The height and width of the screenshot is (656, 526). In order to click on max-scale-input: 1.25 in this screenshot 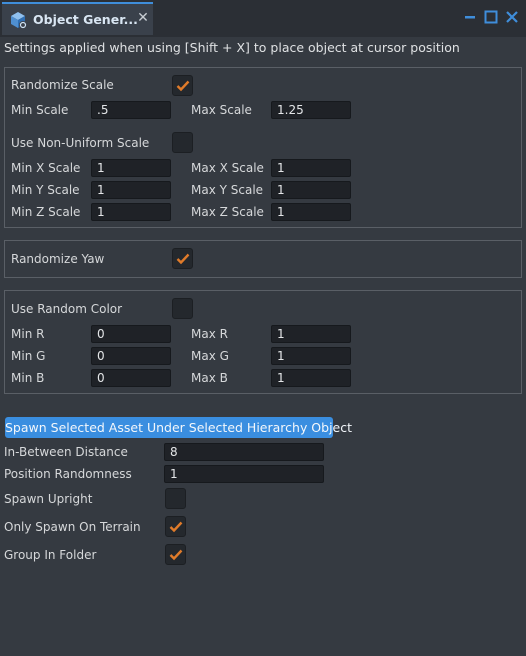, I will do `click(311, 110)`.